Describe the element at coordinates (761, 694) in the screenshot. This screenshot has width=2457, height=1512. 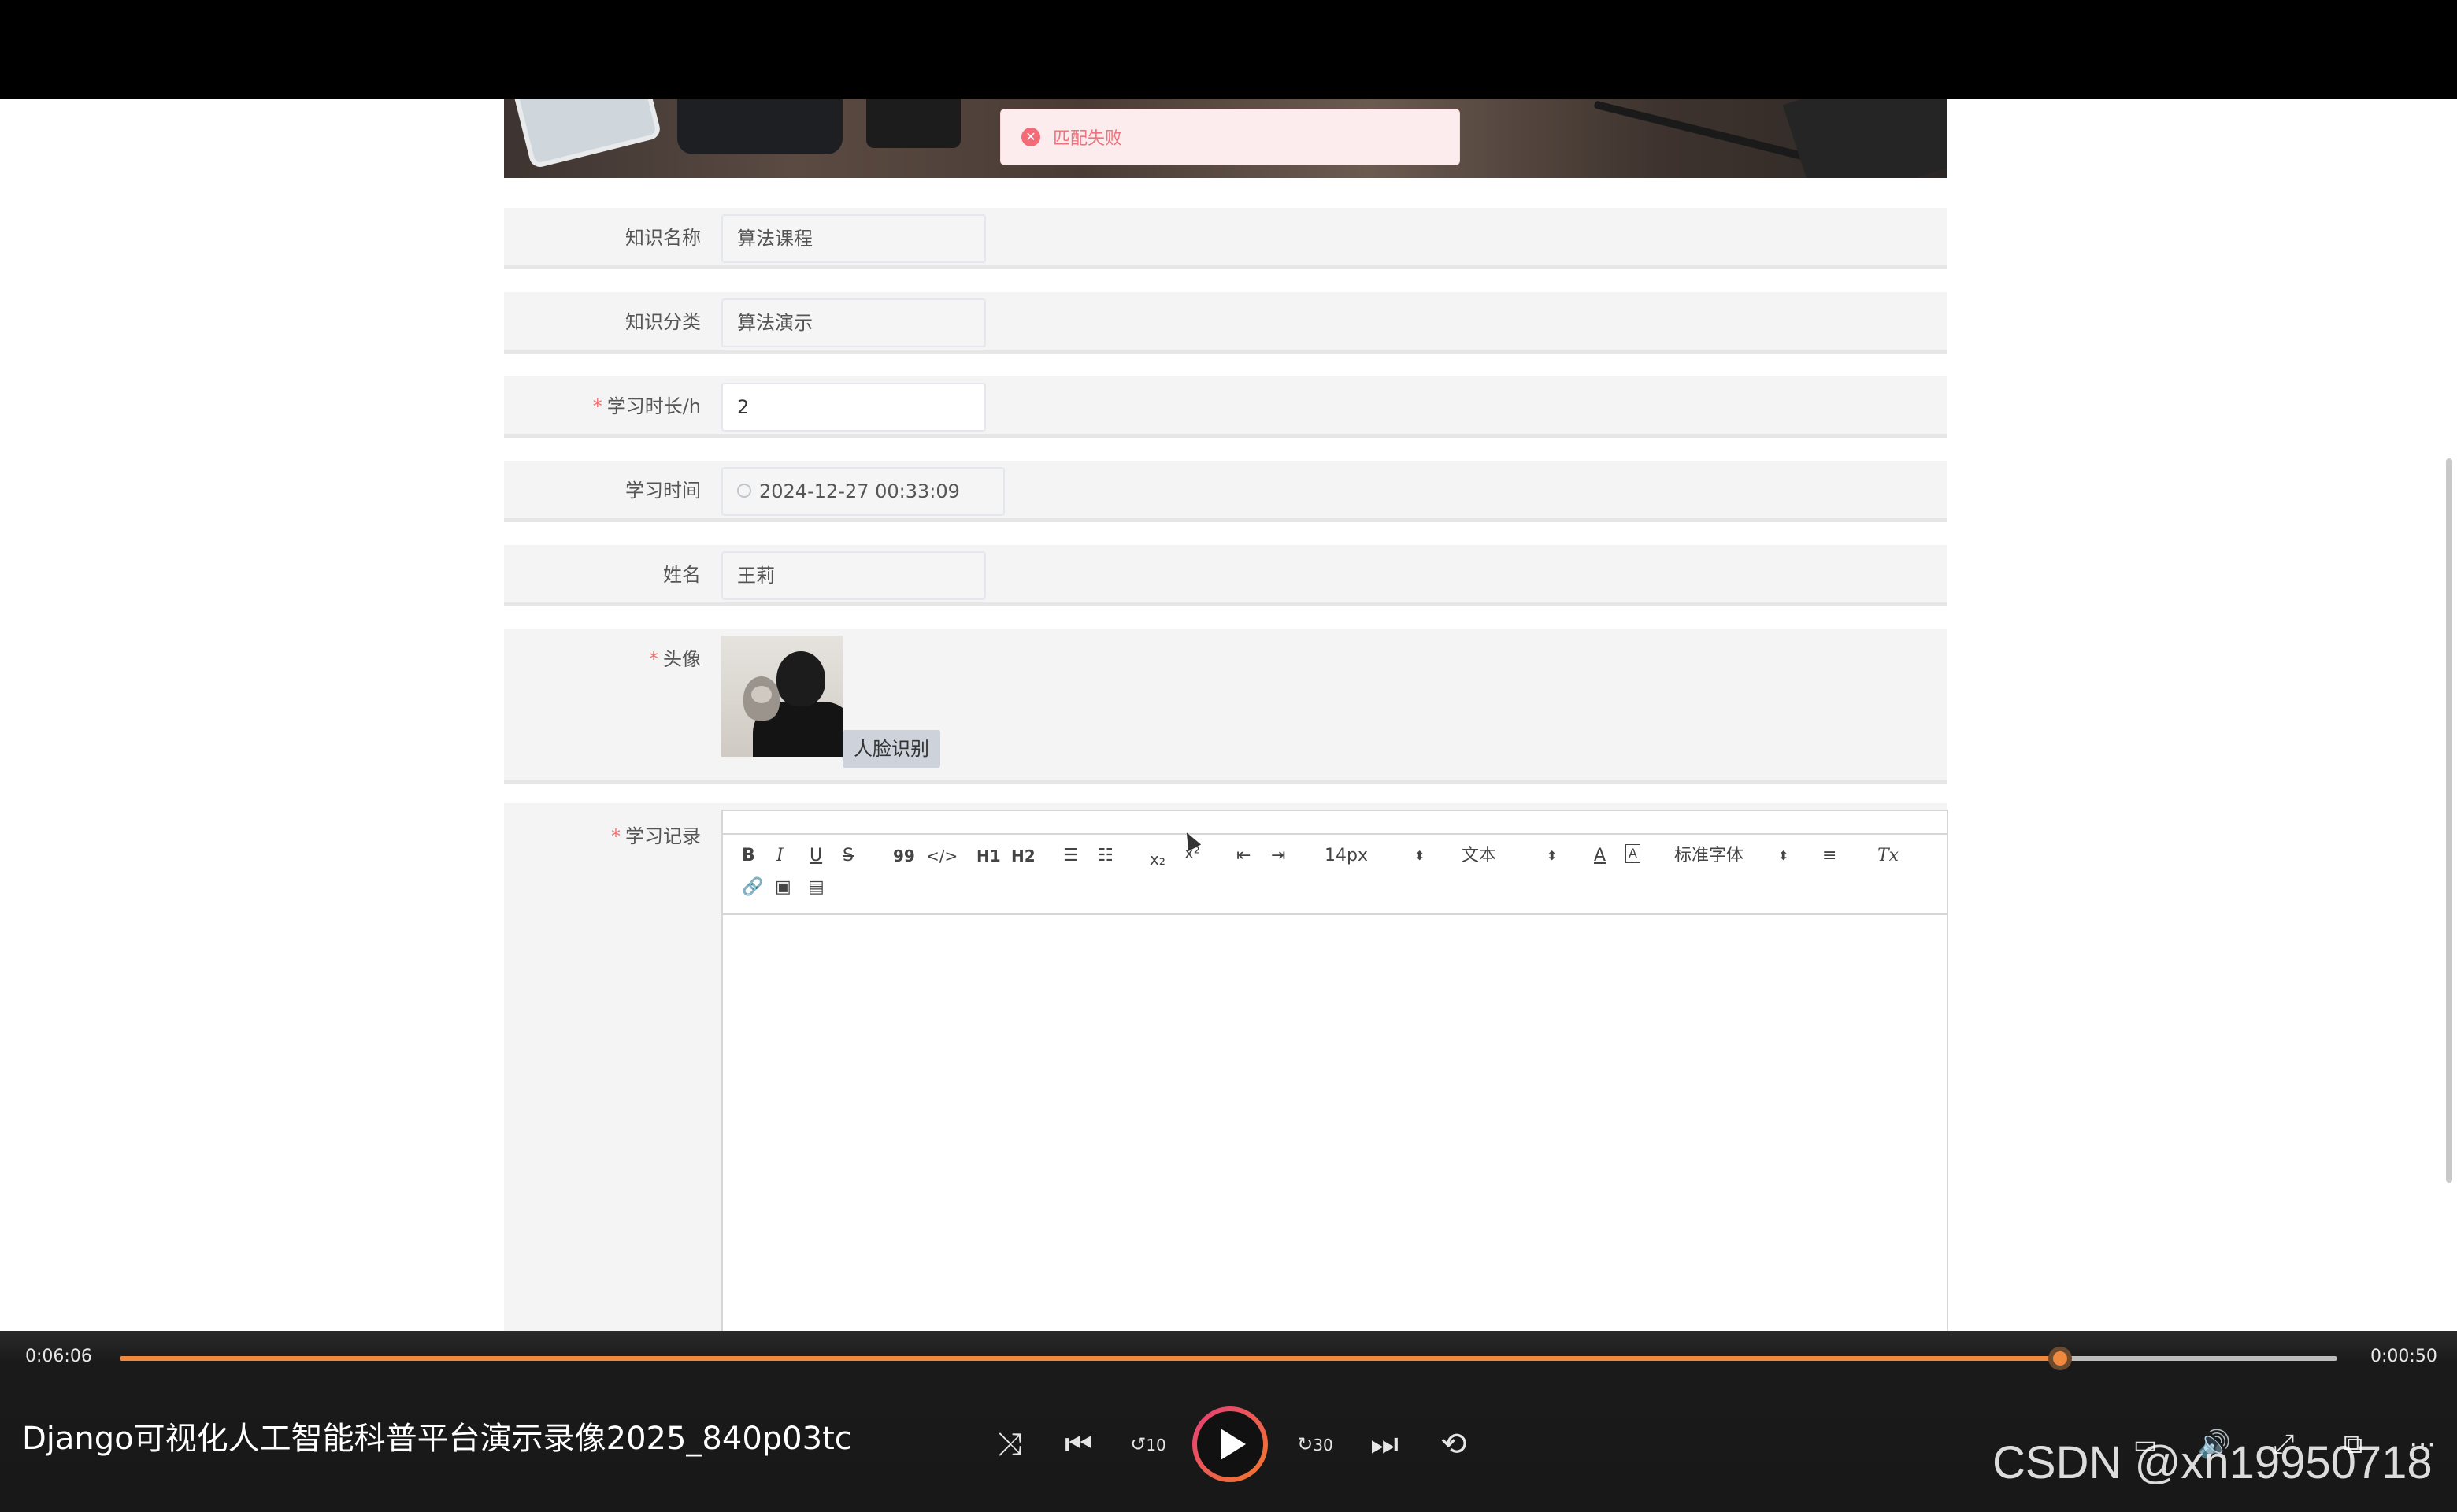
I see `avatar-cat-face` at that location.